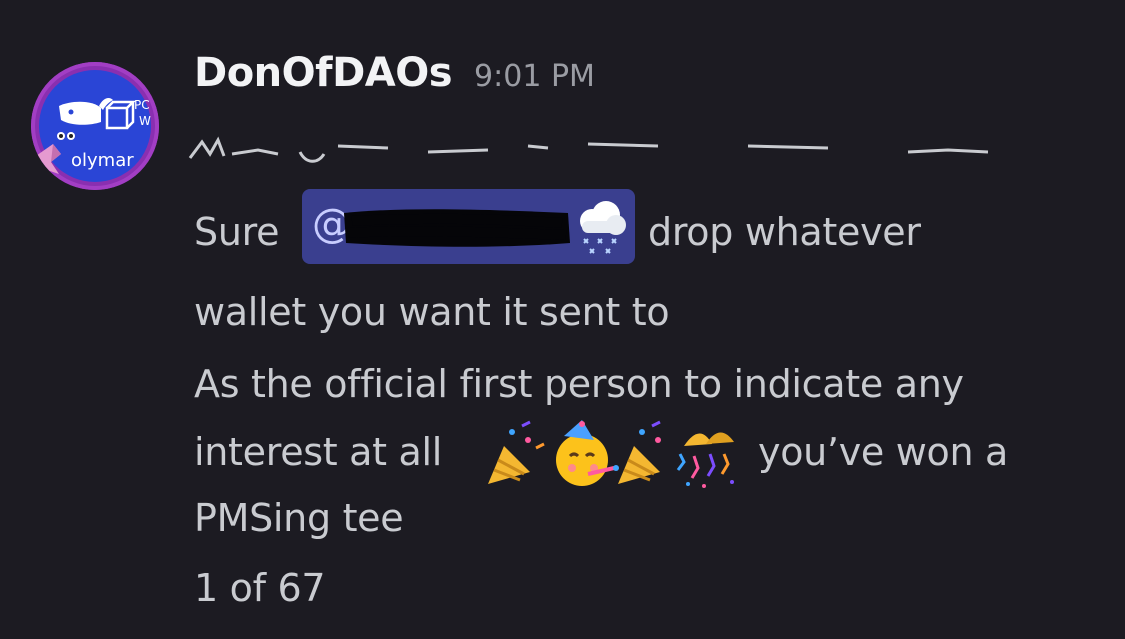 This screenshot has height=639, width=1125. What do you see at coordinates (457, 228) in the screenshot?
I see `redacted-mention-name` at bounding box center [457, 228].